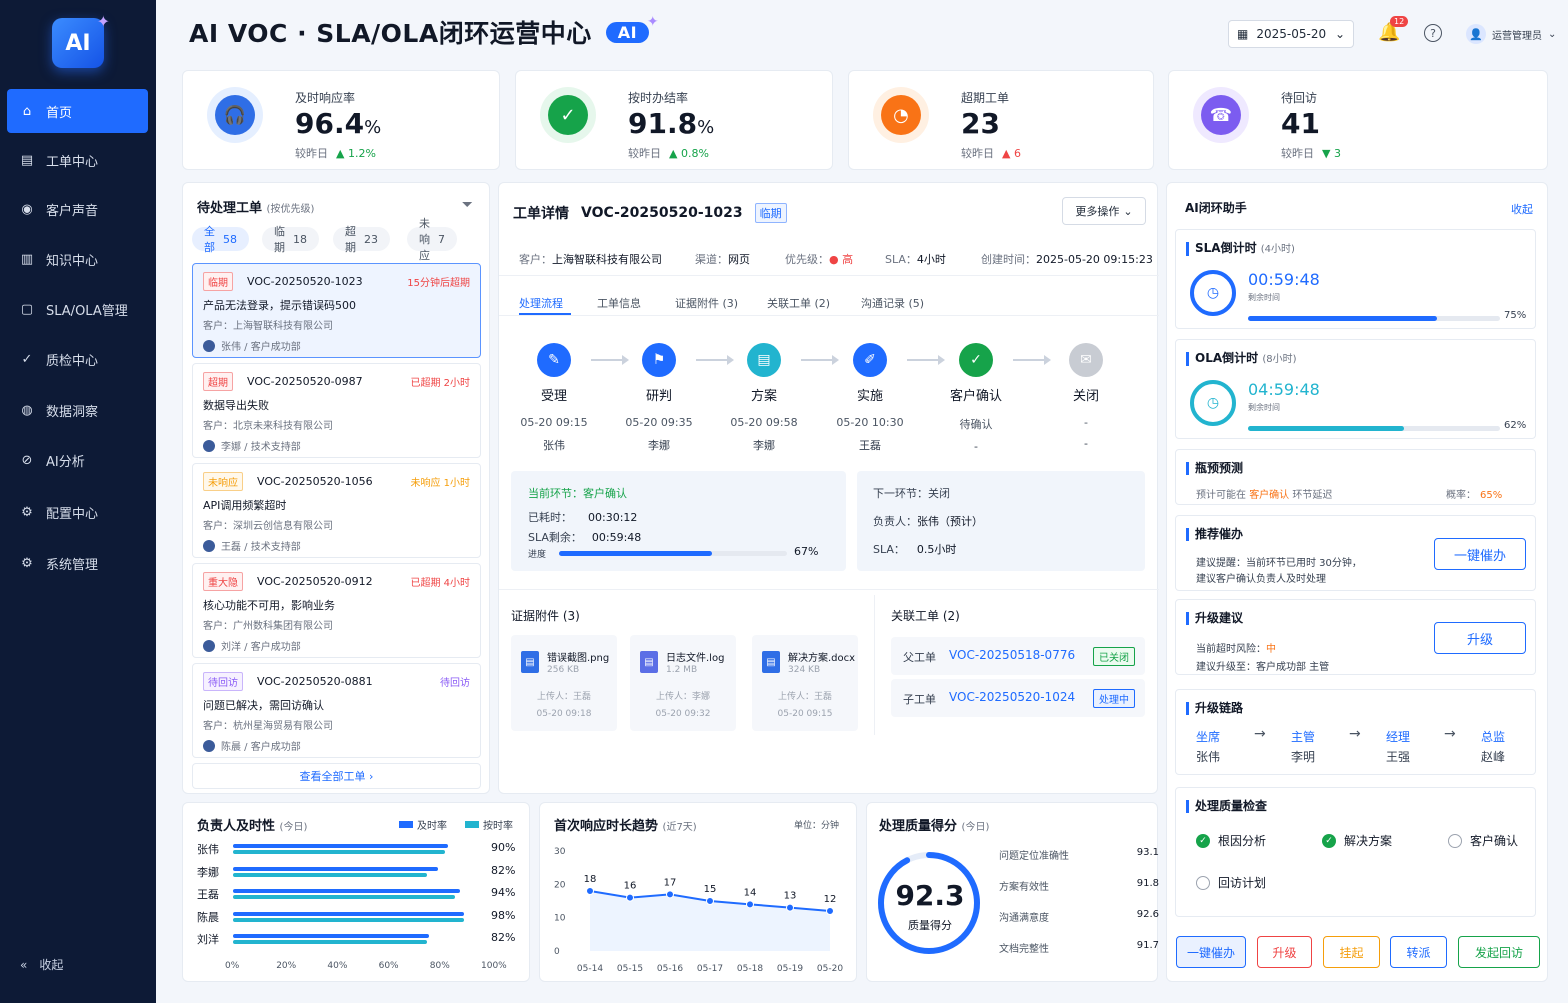  What do you see at coordinates (1231, 840) in the screenshot?
I see `quality-check-item: ✓ 根因分析` at bounding box center [1231, 840].